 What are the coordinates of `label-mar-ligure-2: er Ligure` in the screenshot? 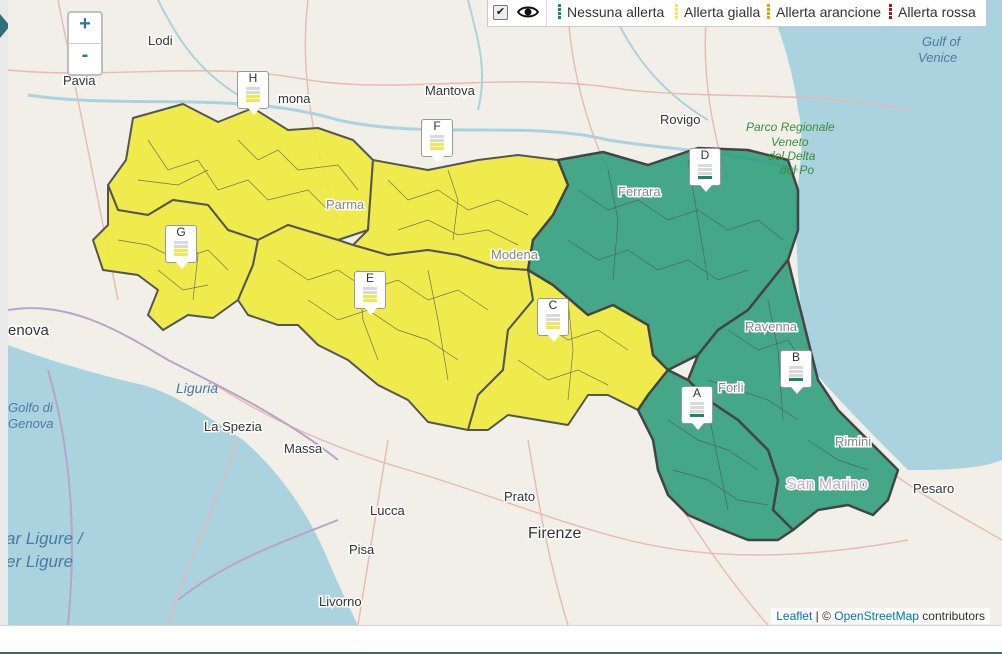 It's located at (40, 561).